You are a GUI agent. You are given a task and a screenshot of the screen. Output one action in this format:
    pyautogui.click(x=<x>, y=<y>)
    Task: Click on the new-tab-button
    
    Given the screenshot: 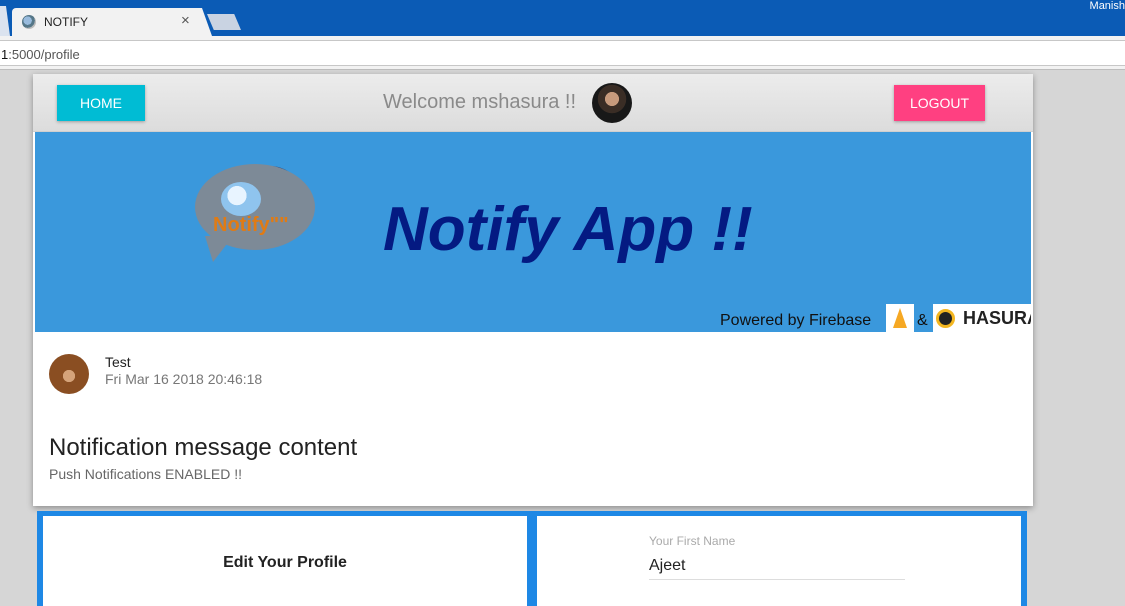 What is the action you would take?
    pyautogui.click(x=224, y=22)
    